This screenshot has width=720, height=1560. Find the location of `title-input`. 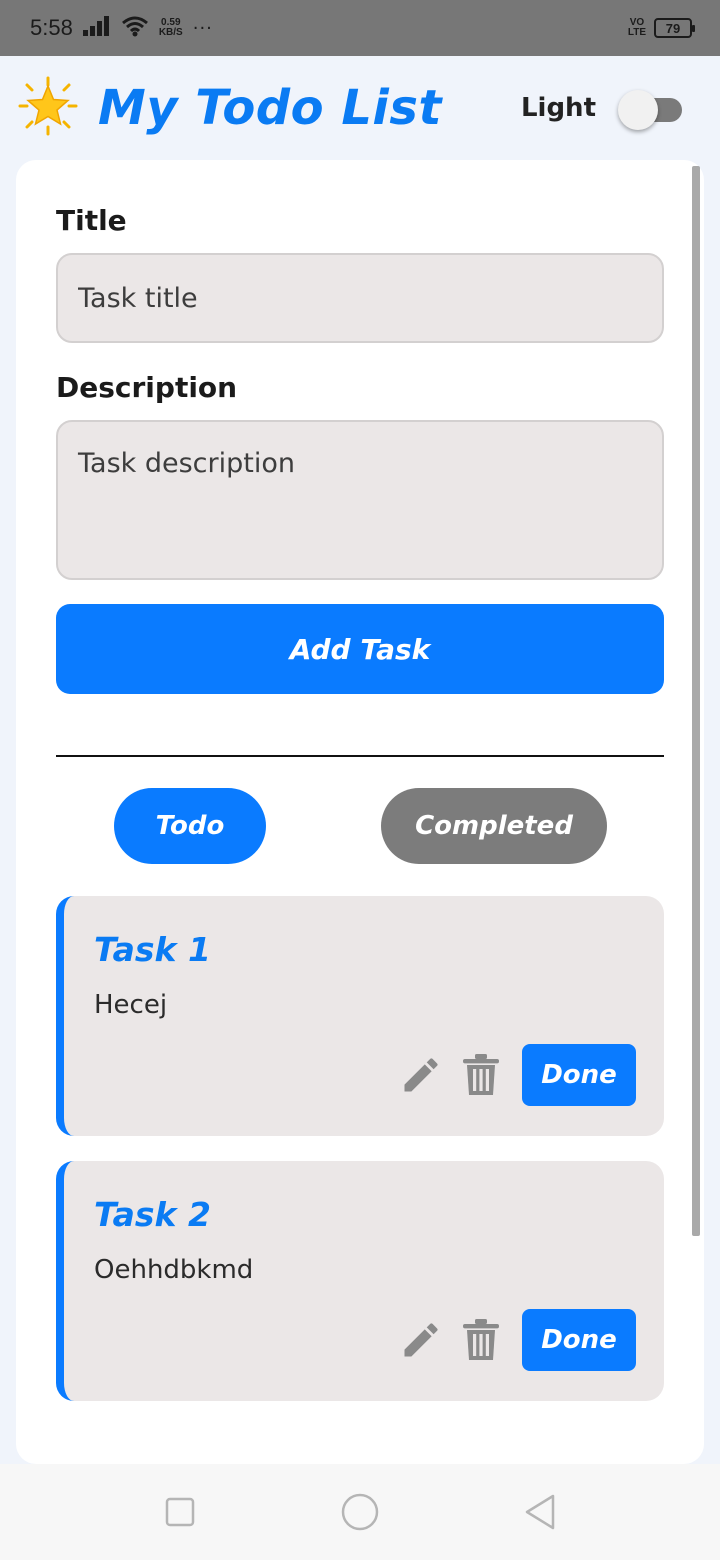

title-input is located at coordinates (360, 298).